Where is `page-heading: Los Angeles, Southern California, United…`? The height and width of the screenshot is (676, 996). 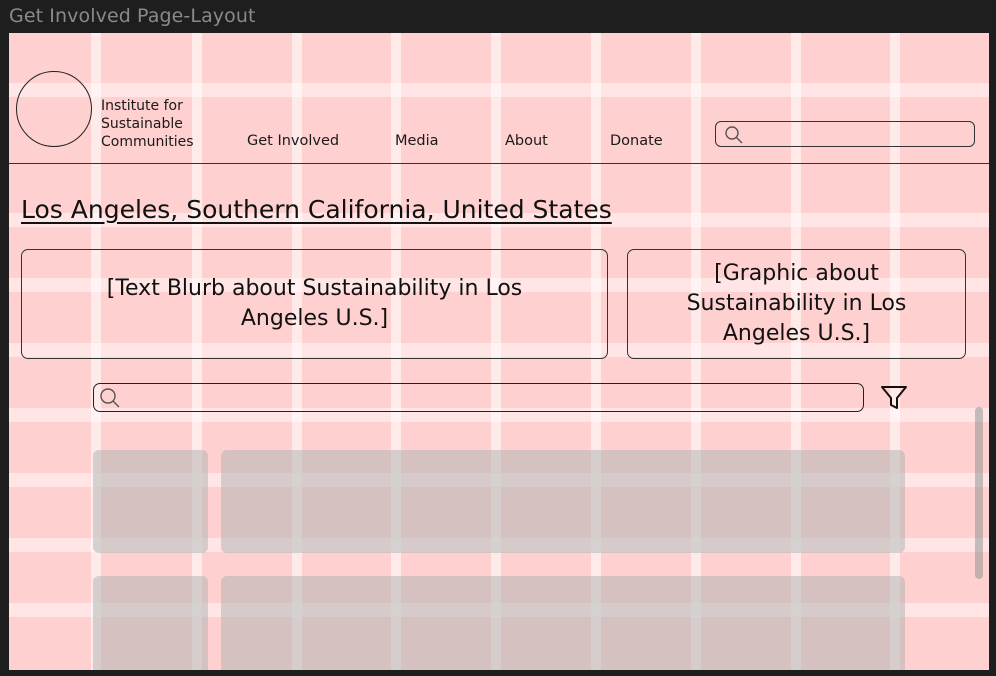
page-heading: Los Angeles, Southern California, United… is located at coordinates (316, 209).